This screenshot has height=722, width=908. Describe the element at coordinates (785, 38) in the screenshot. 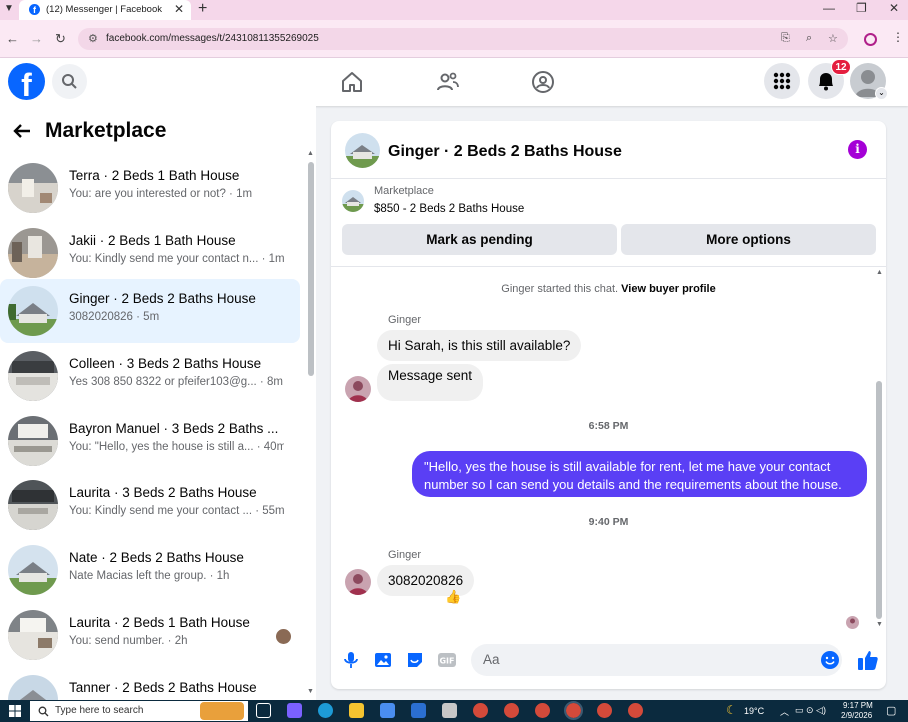

I see `install-app-icon: ⎘` at that location.